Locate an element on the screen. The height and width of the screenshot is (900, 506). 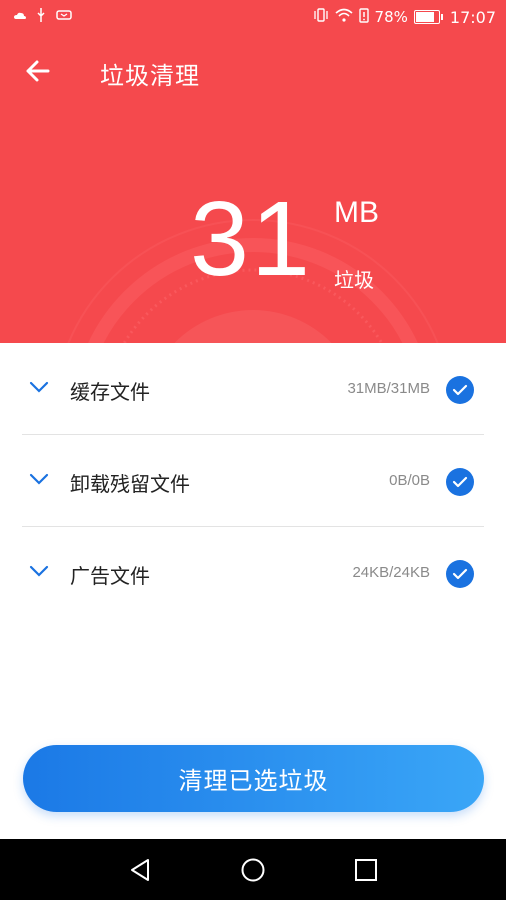
battery-icon is located at coordinates (428, 17).